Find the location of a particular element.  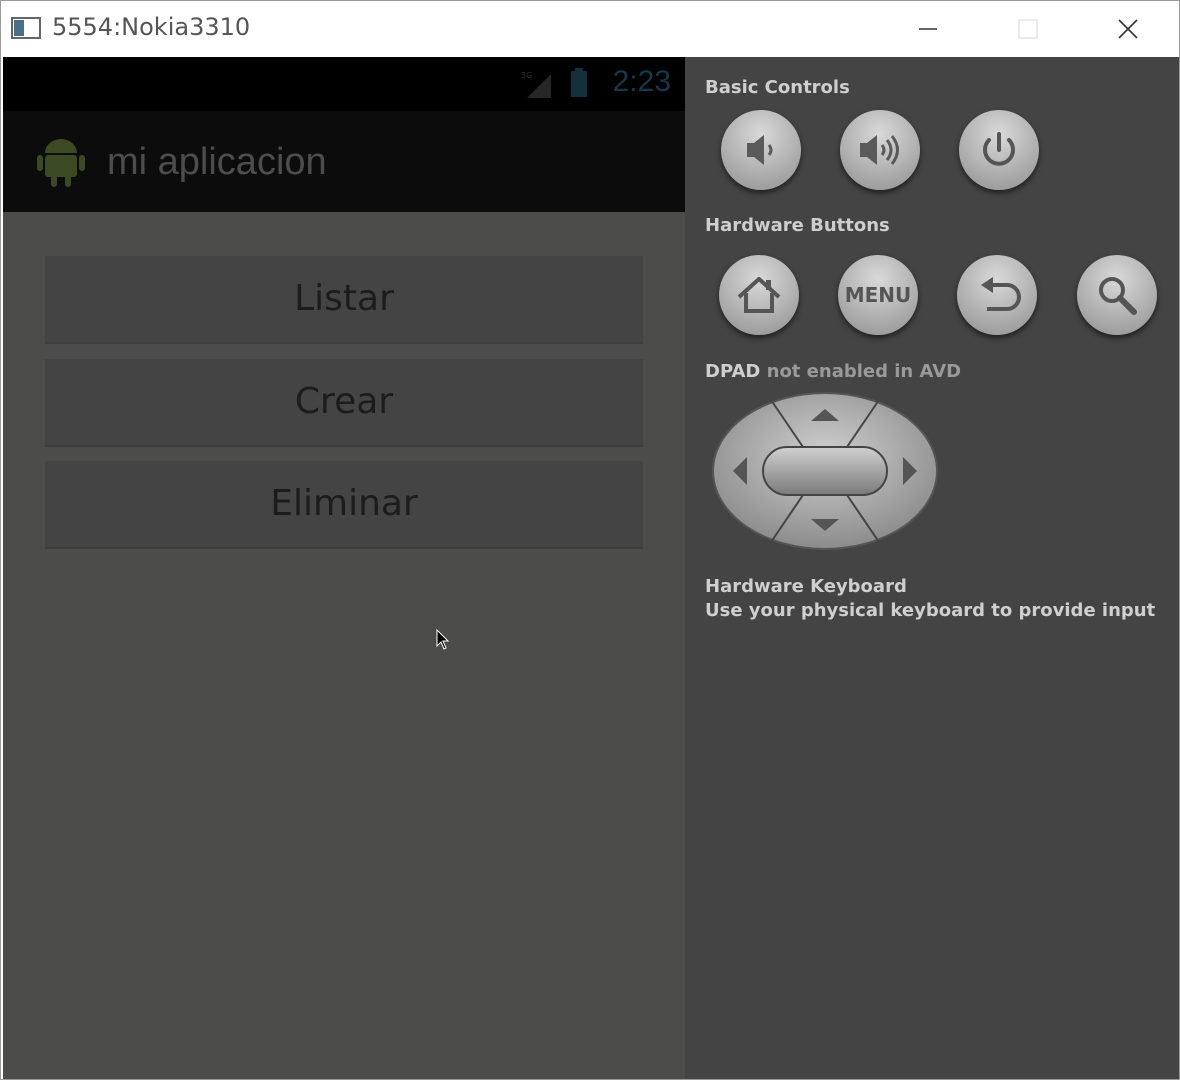

maximize-button is located at coordinates (1028, 29).